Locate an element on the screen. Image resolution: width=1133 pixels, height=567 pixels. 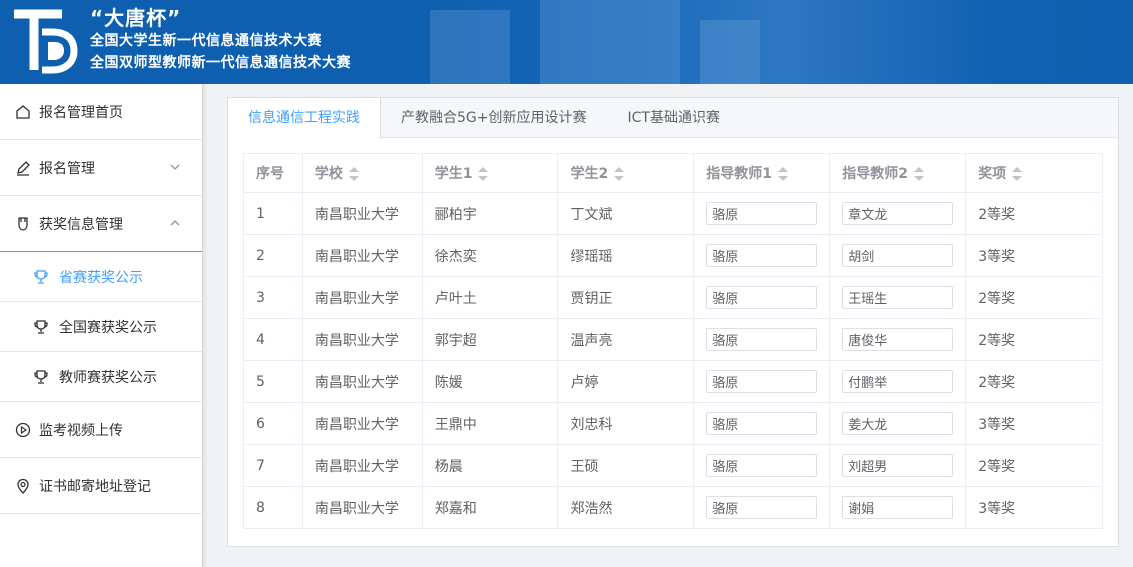
col-header-index: 序号 is located at coordinates (273, 173).